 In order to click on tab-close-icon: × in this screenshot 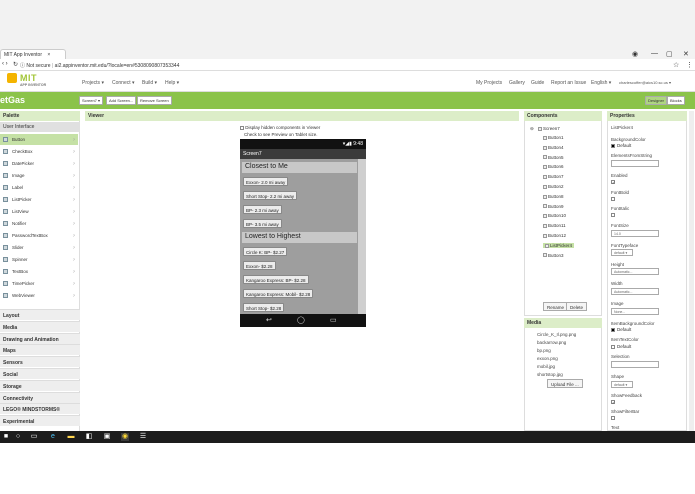, I will do `click(48, 55)`.